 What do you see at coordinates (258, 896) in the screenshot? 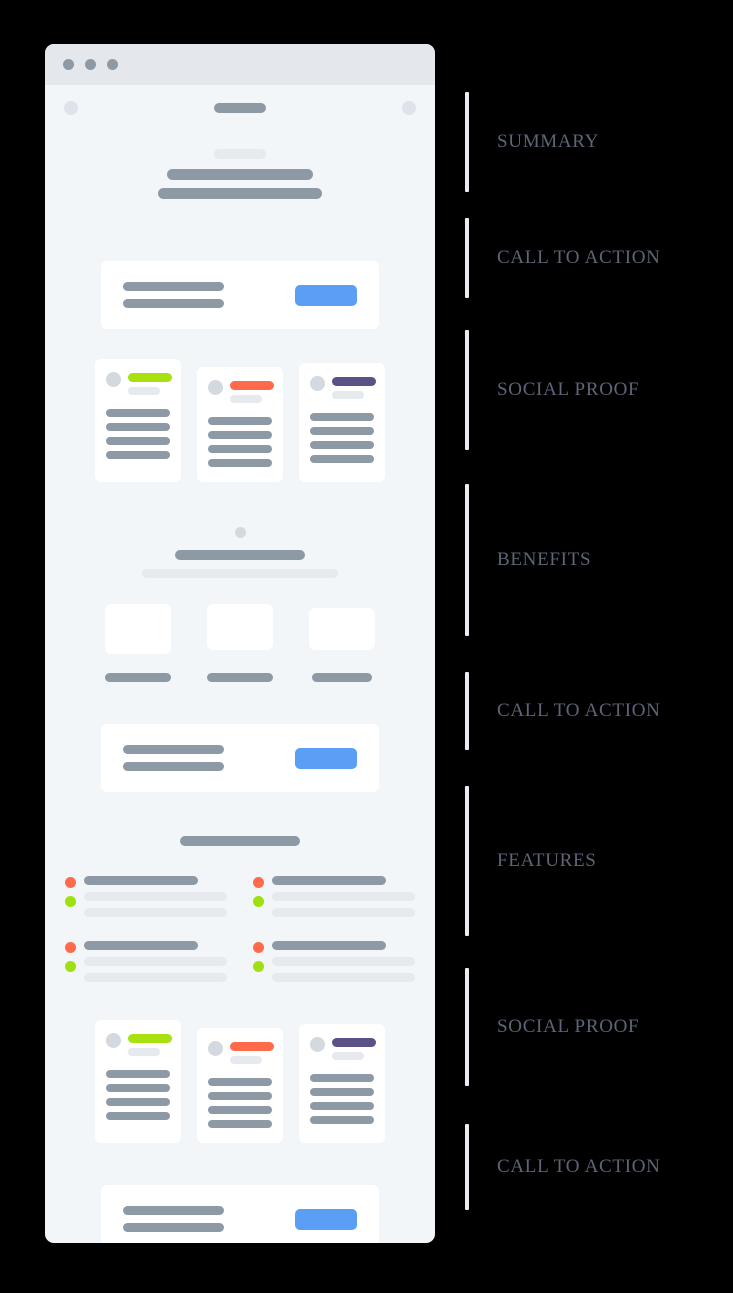
I see `feature-icons` at bounding box center [258, 896].